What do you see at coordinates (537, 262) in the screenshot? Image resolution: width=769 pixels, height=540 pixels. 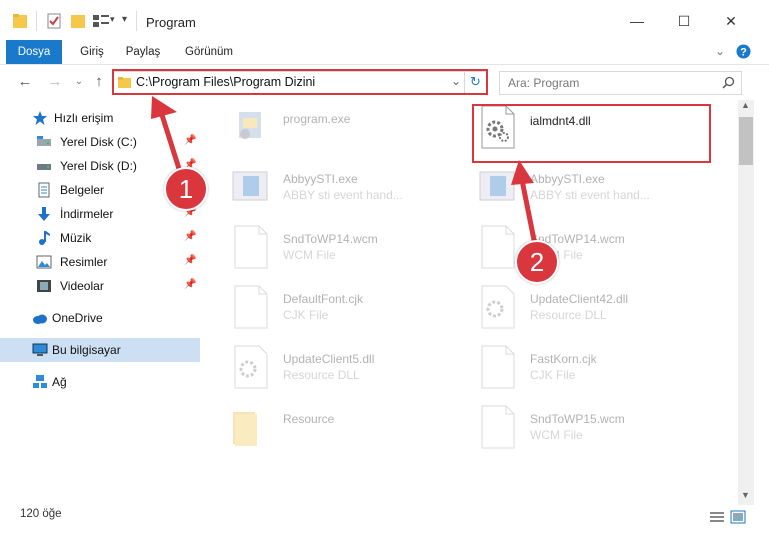 I see `callout-badge-2: 2` at bounding box center [537, 262].